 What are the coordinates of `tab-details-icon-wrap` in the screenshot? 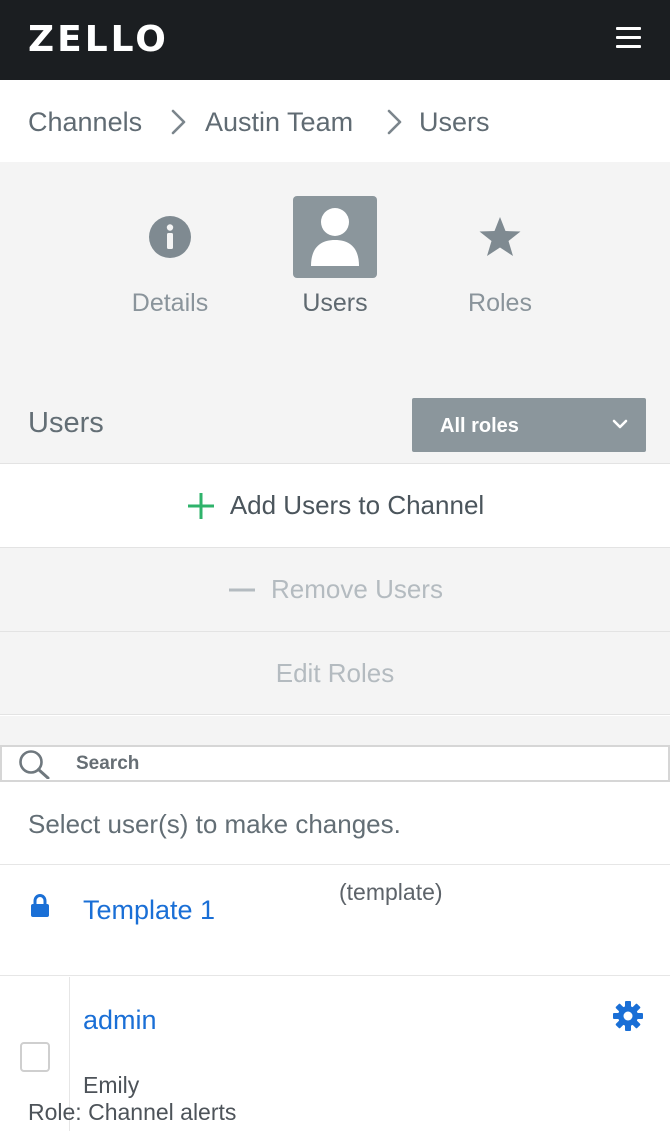 It's located at (170, 237).